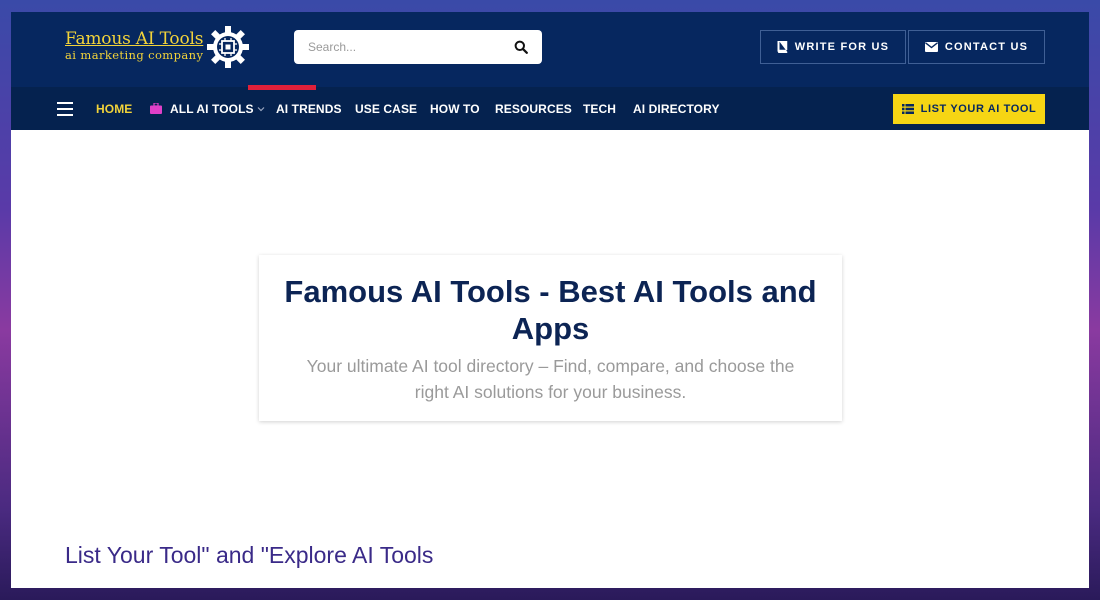  I want to click on nav-item-label: USE CASE, so click(386, 108).